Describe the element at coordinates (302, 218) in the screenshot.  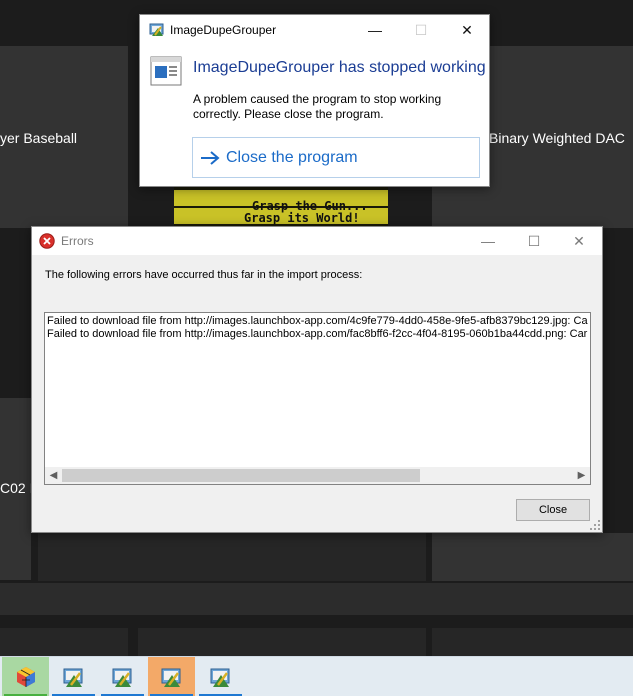
I see `poster-line-2: Grasp its World!` at that location.